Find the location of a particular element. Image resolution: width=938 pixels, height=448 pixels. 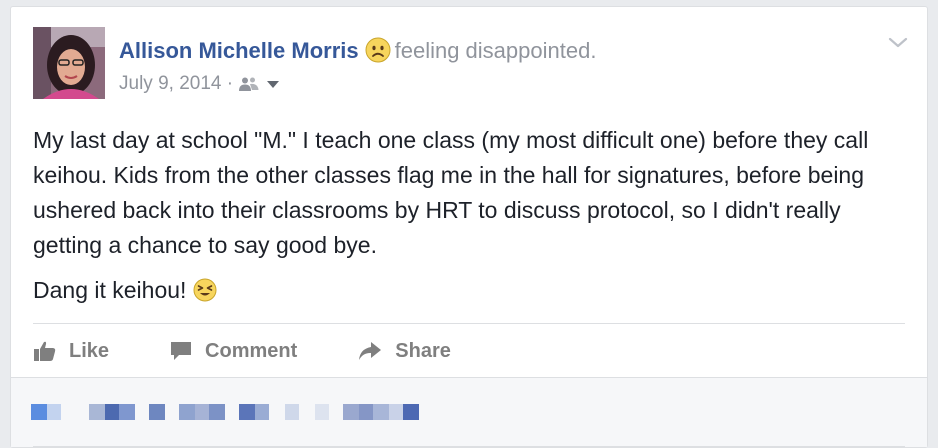

feeling-text: feeling disappointed. is located at coordinates (496, 50).